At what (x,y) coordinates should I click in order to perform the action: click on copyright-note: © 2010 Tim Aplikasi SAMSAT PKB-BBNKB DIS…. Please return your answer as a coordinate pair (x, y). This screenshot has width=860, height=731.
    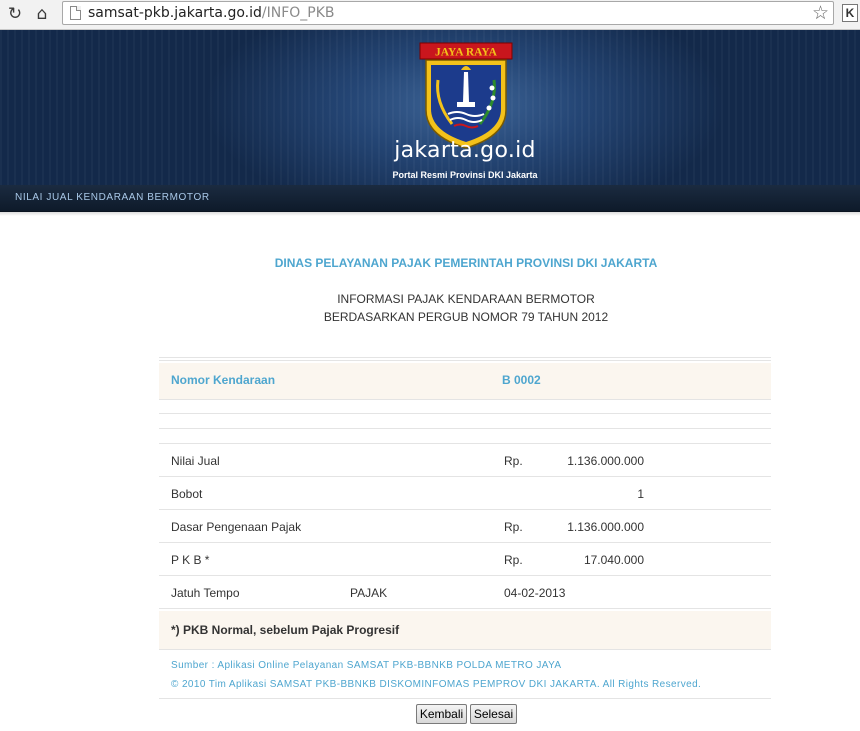
    Looking at the image, I should click on (436, 684).